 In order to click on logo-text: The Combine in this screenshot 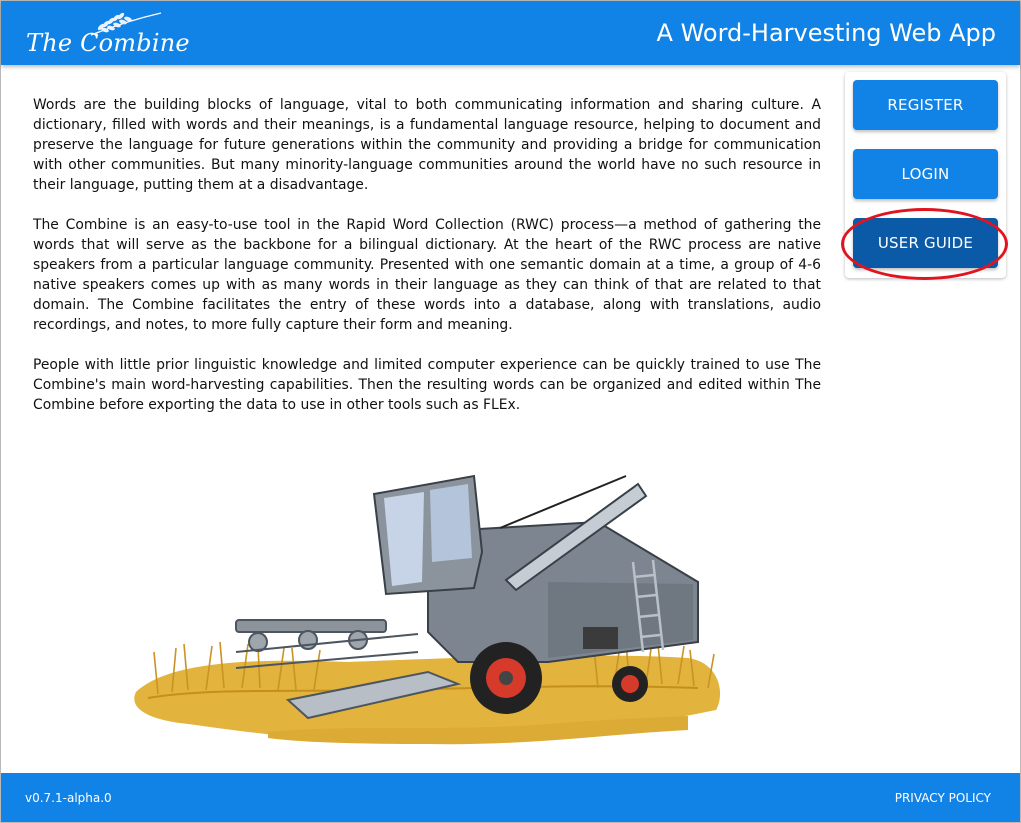, I will do `click(108, 43)`.